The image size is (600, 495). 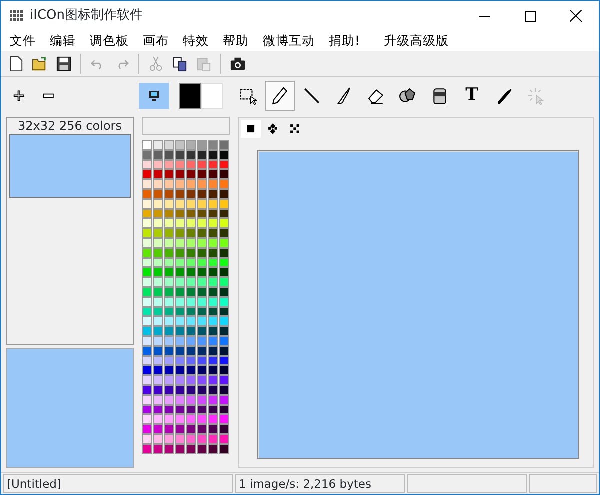 What do you see at coordinates (416, 41) in the screenshot?
I see `menu-item: 升级高级版` at bounding box center [416, 41].